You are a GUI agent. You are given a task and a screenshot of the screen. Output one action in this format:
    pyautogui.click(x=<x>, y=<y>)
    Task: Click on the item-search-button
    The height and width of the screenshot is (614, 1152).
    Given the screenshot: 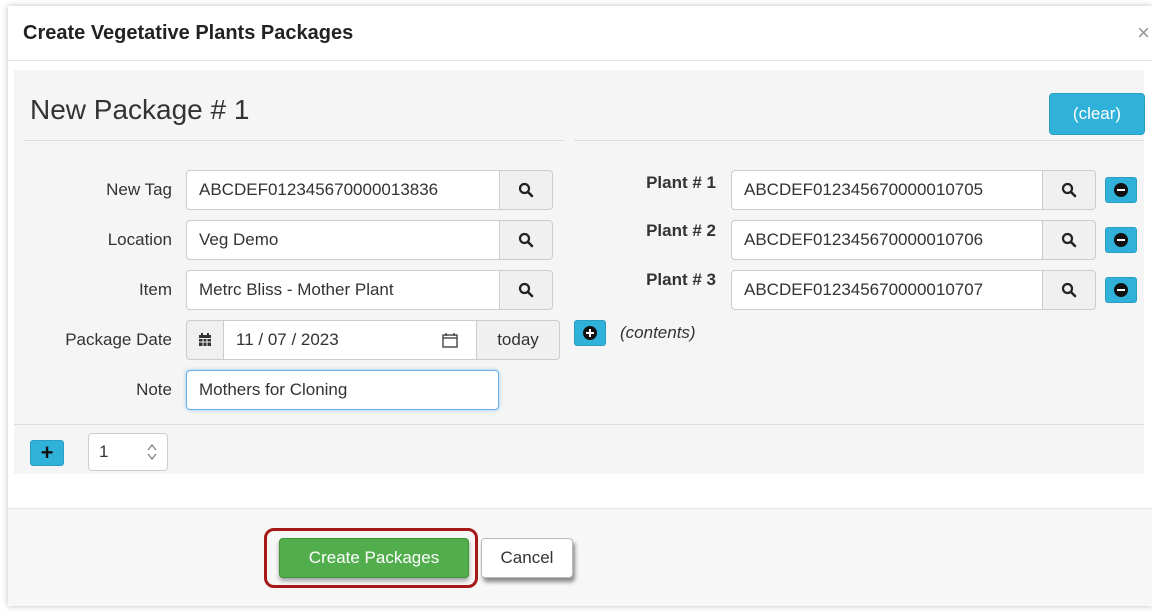 What is the action you would take?
    pyautogui.click(x=526, y=290)
    